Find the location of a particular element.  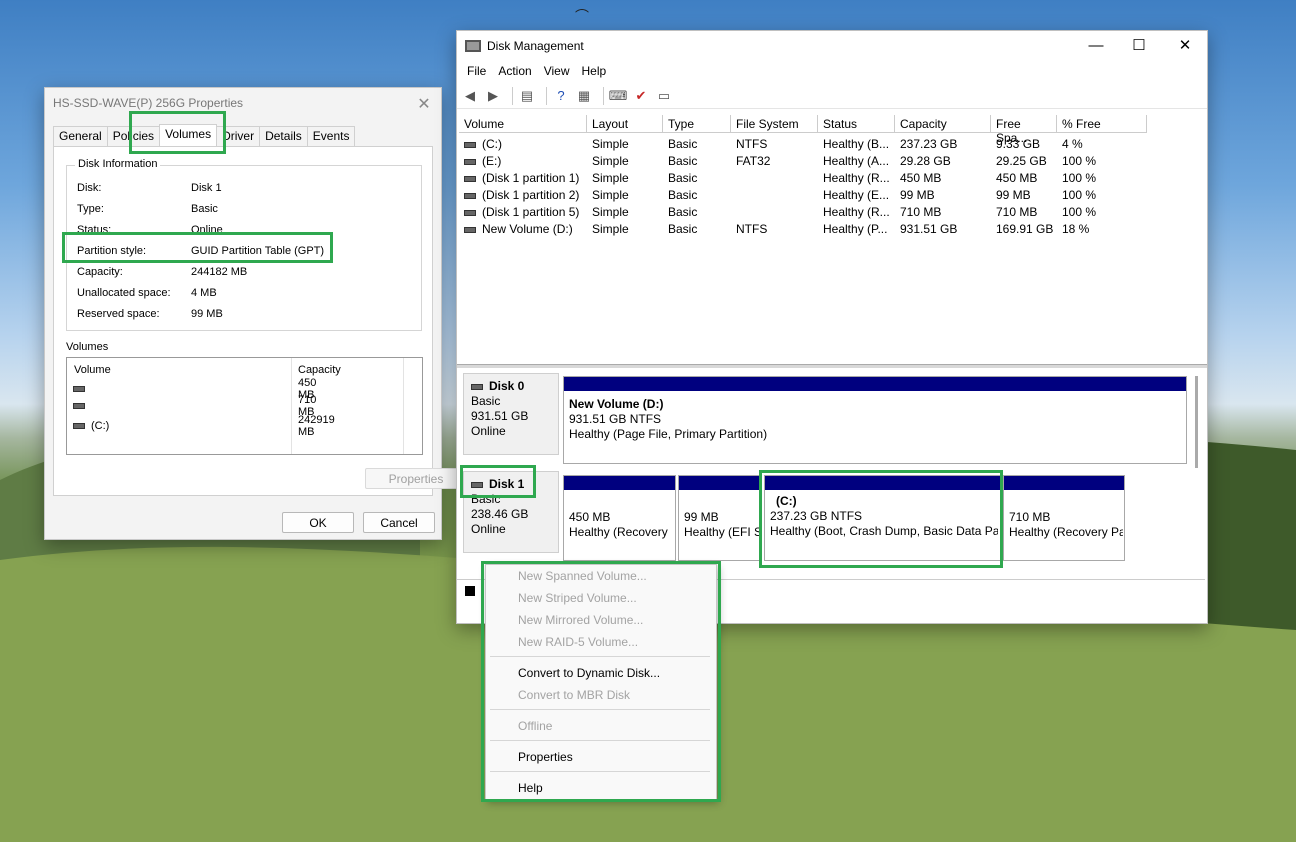

menu-item-convert-to-mbr: Convert to MBR Disk is located at coordinates (574, 695).